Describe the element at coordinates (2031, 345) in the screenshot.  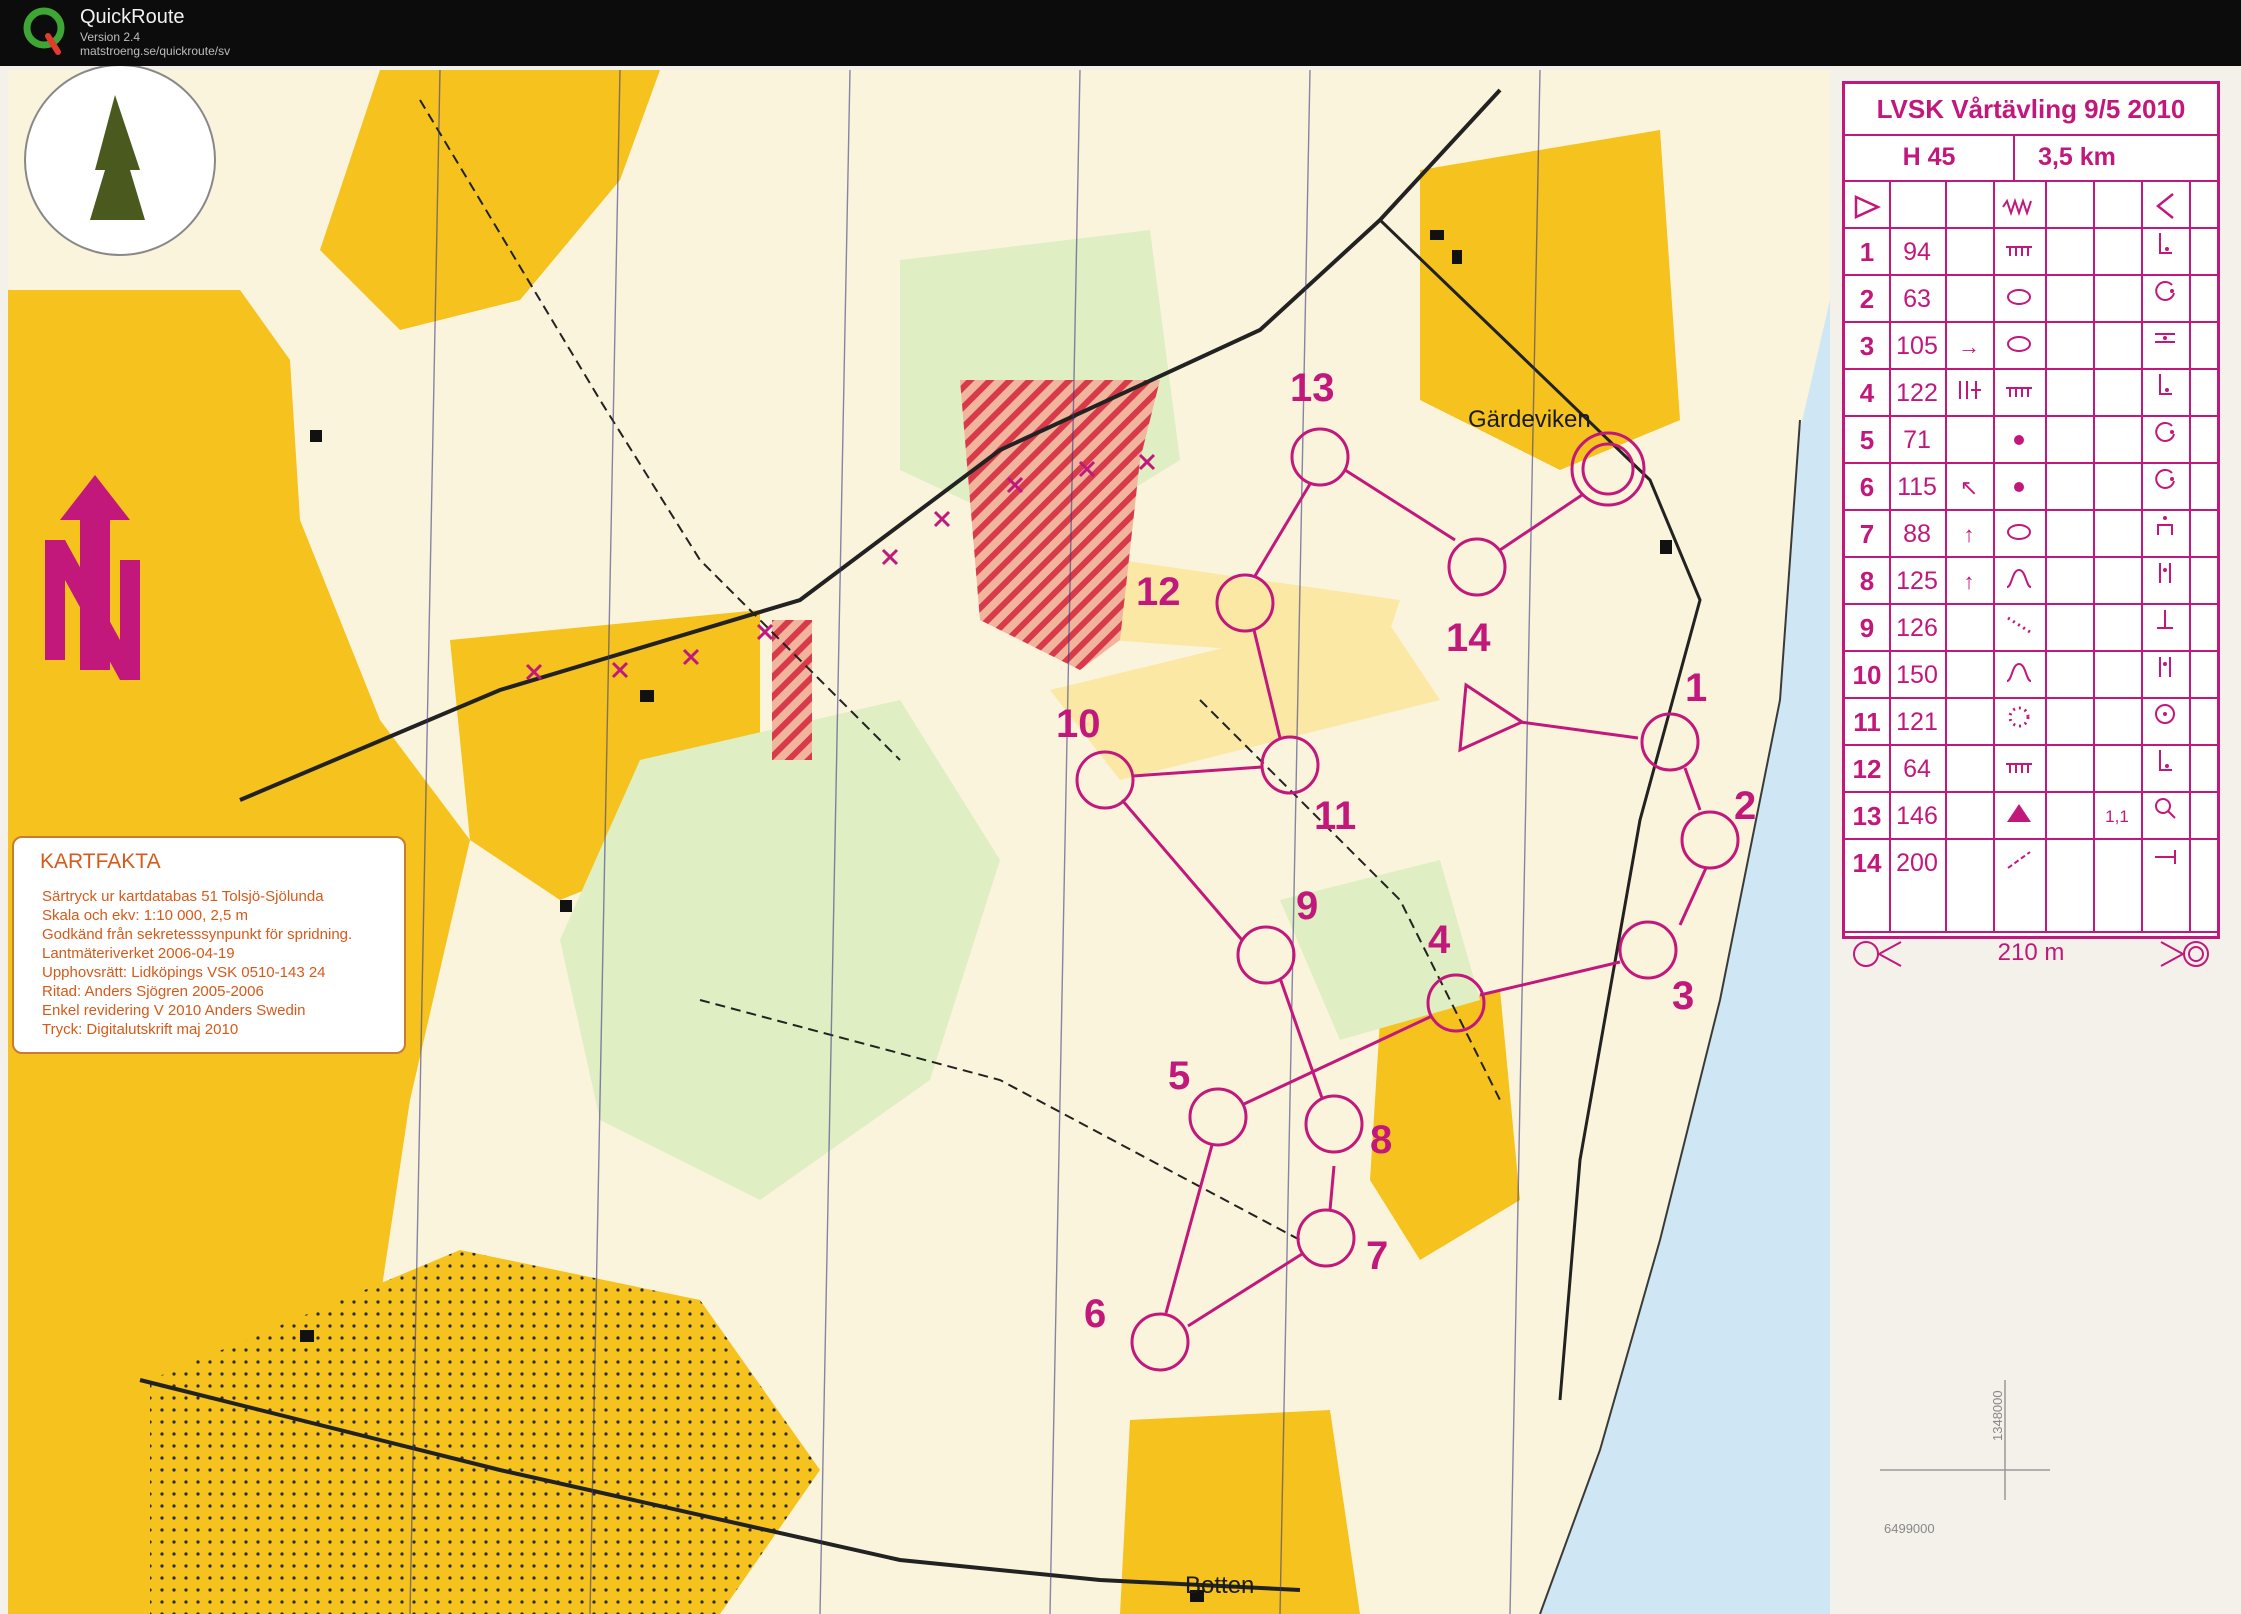
I see `control-row-3: 3 105 →` at that location.